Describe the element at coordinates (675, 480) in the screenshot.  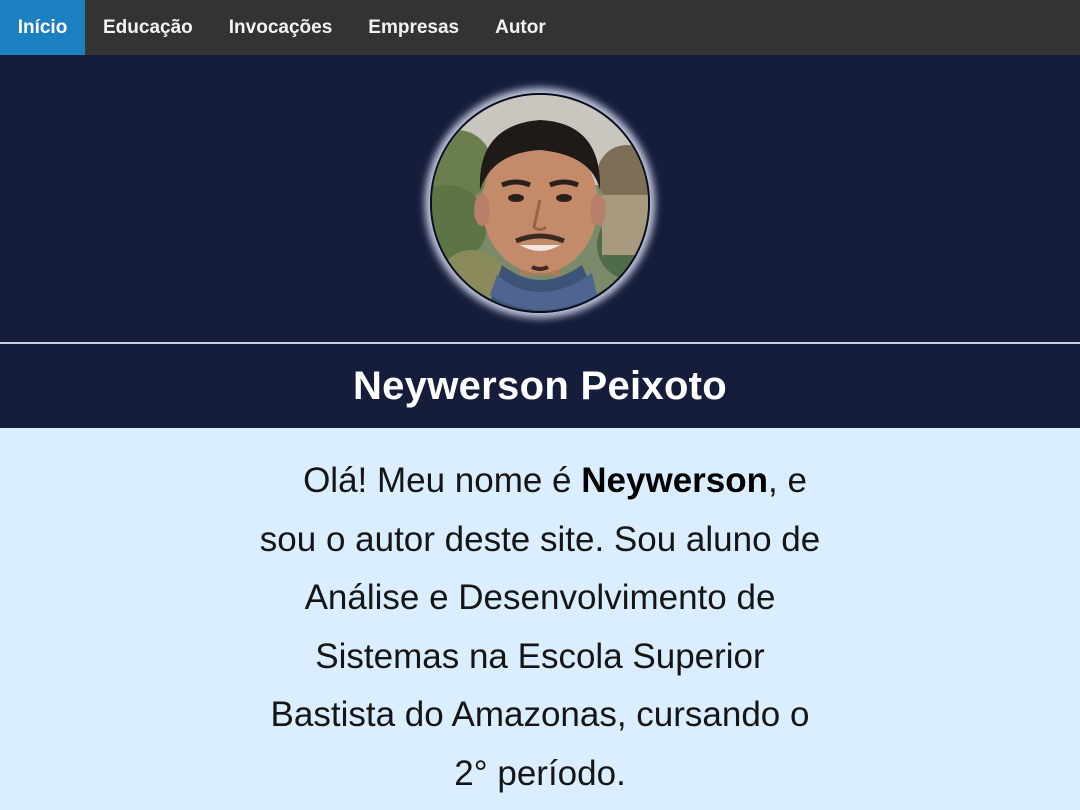
I see `intro-highlight-name: Neywerson` at that location.